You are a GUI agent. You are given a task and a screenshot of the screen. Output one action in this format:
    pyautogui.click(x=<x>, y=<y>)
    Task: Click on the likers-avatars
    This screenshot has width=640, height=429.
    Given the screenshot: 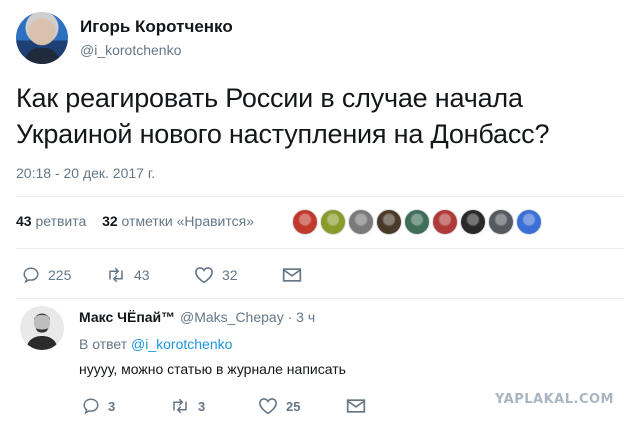 What is the action you would take?
    pyautogui.click(x=417, y=223)
    